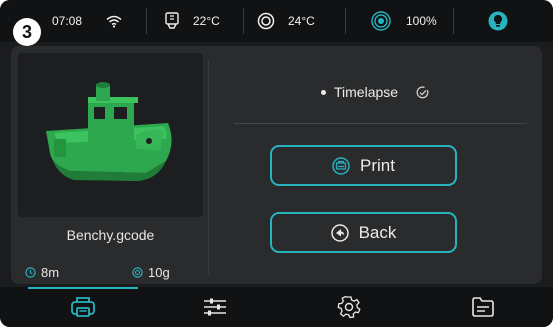  I want to click on bed-status: 24°C, so click(286, 21).